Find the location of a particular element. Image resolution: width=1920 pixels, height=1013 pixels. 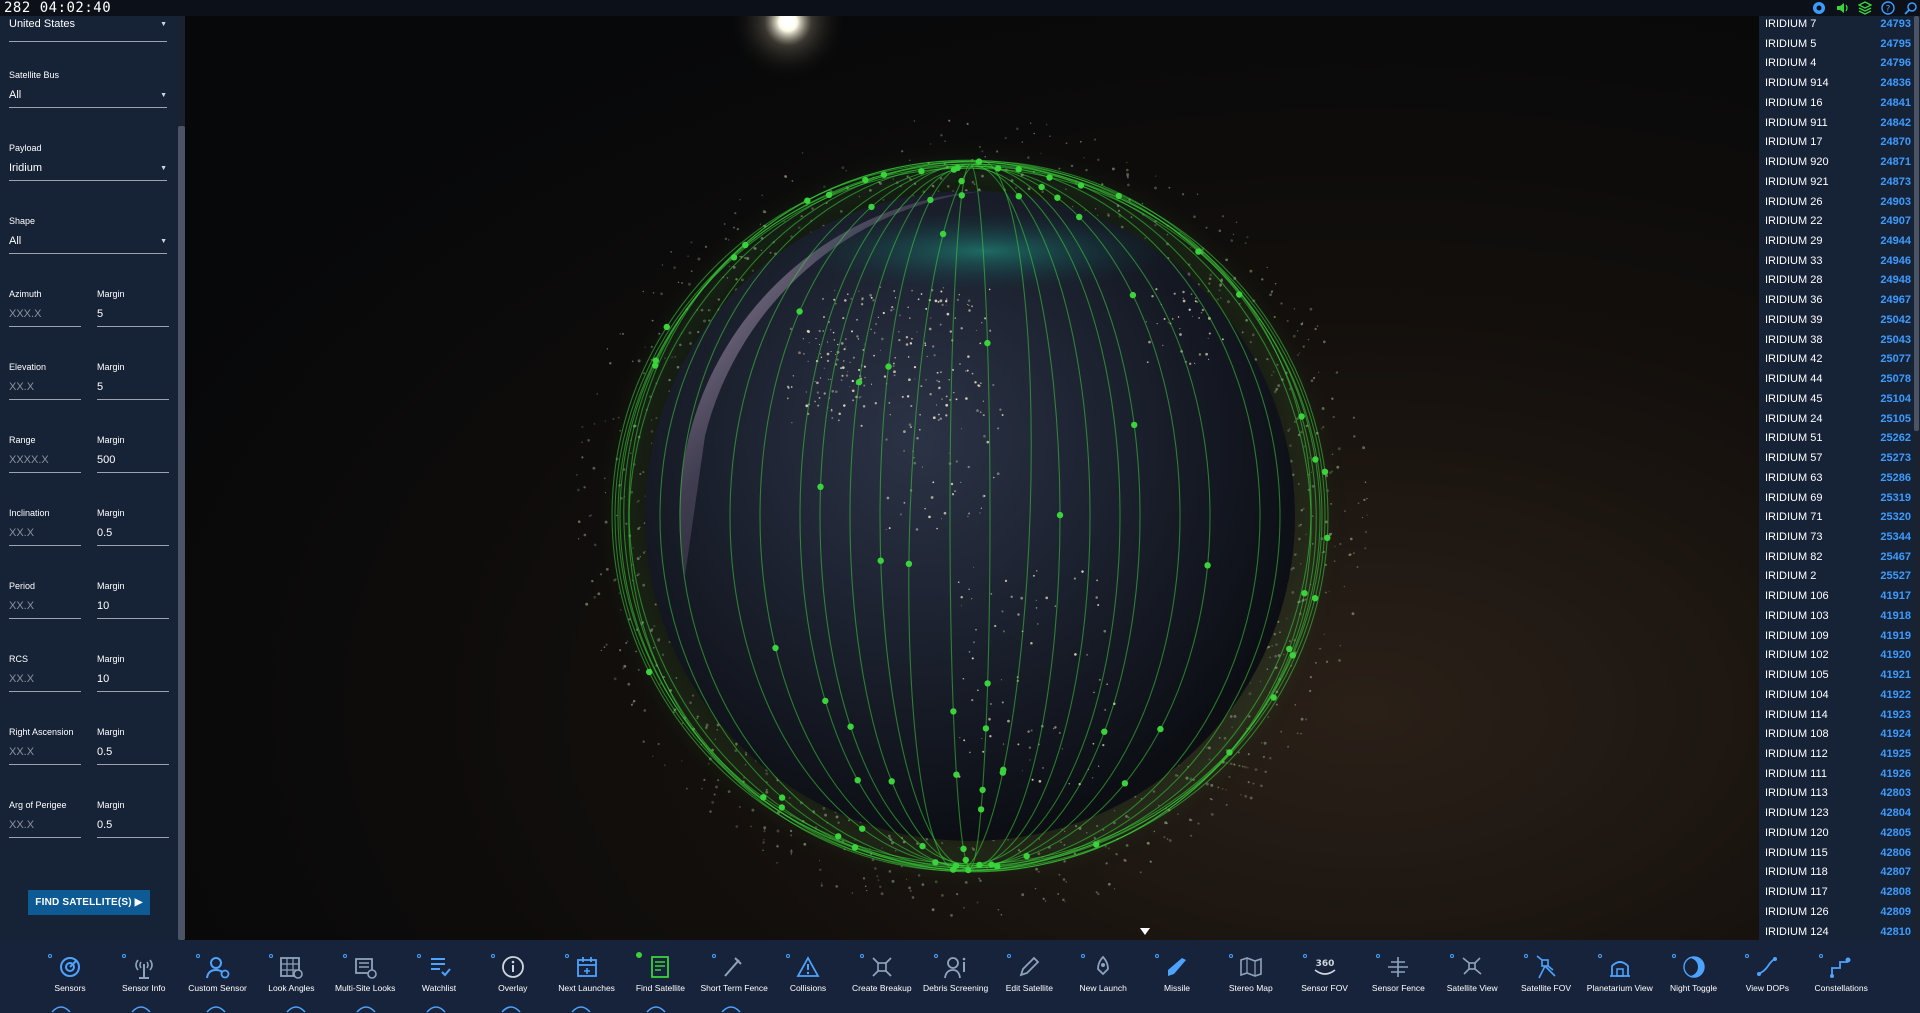

satellite-bus-select: Satellite Bus All ▼ is located at coordinates (88, 90).